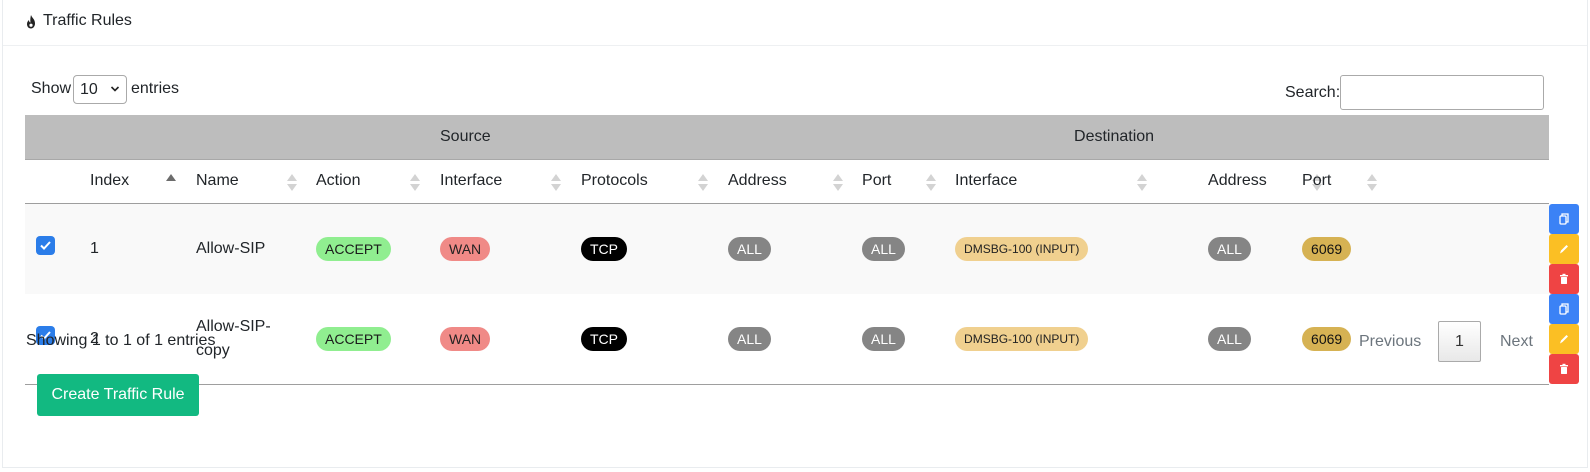  Describe the element at coordinates (31, 22) in the screenshot. I see `fire-icon` at that location.